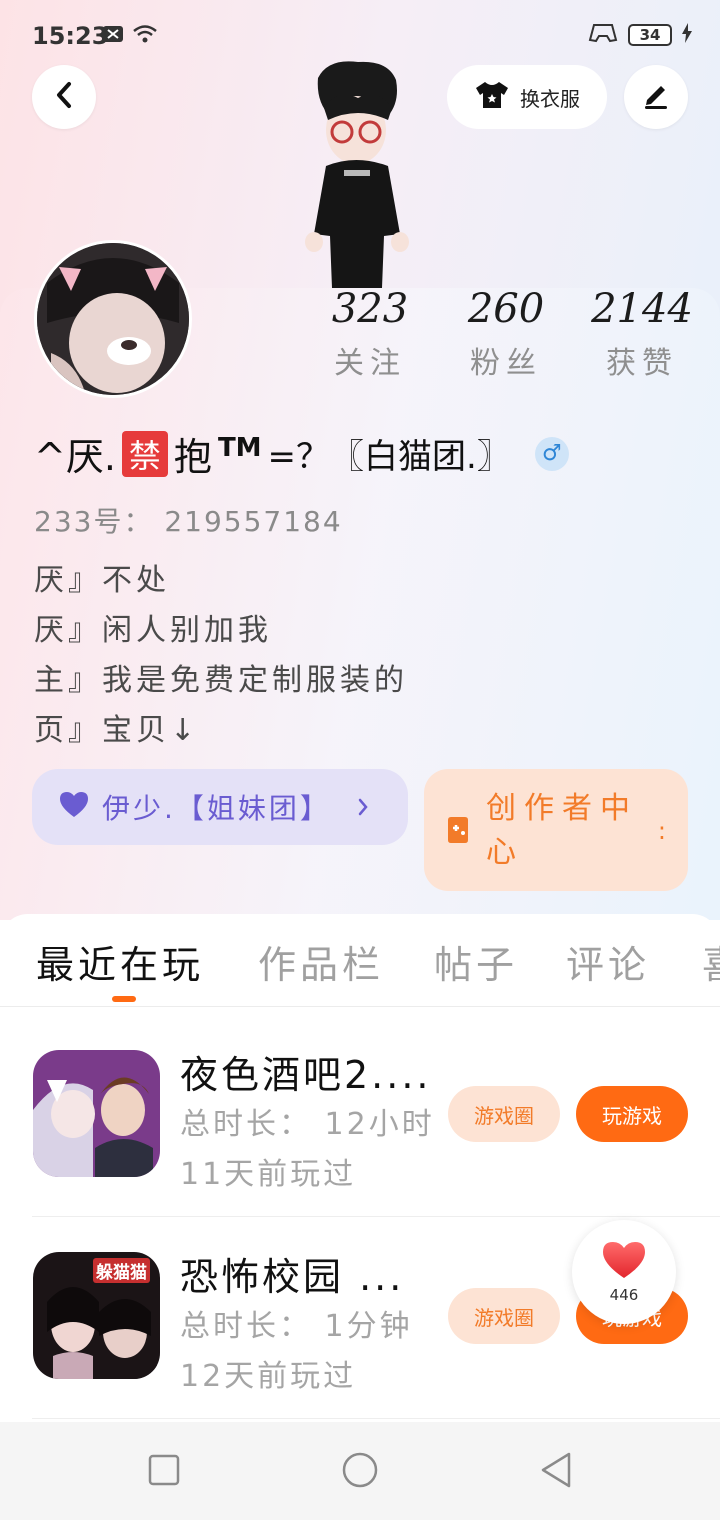 This screenshot has height=1520, width=720. I want to click on status-time: 15:23, so click(70, 36).